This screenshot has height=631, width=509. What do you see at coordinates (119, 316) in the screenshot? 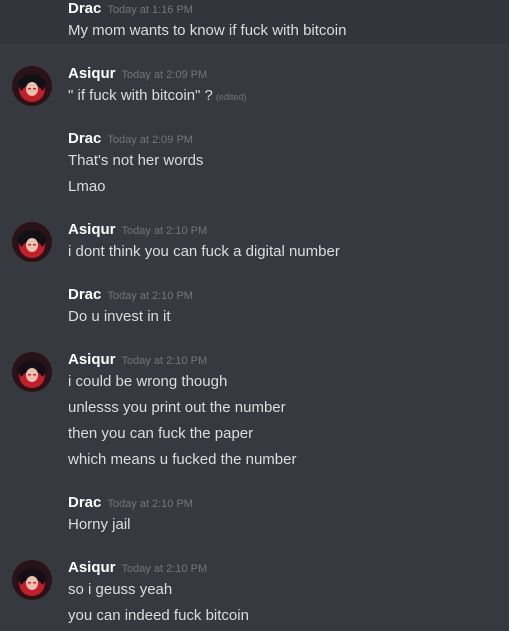
I see `message-text: Do u invest in it` at bounding box center [119, 316].